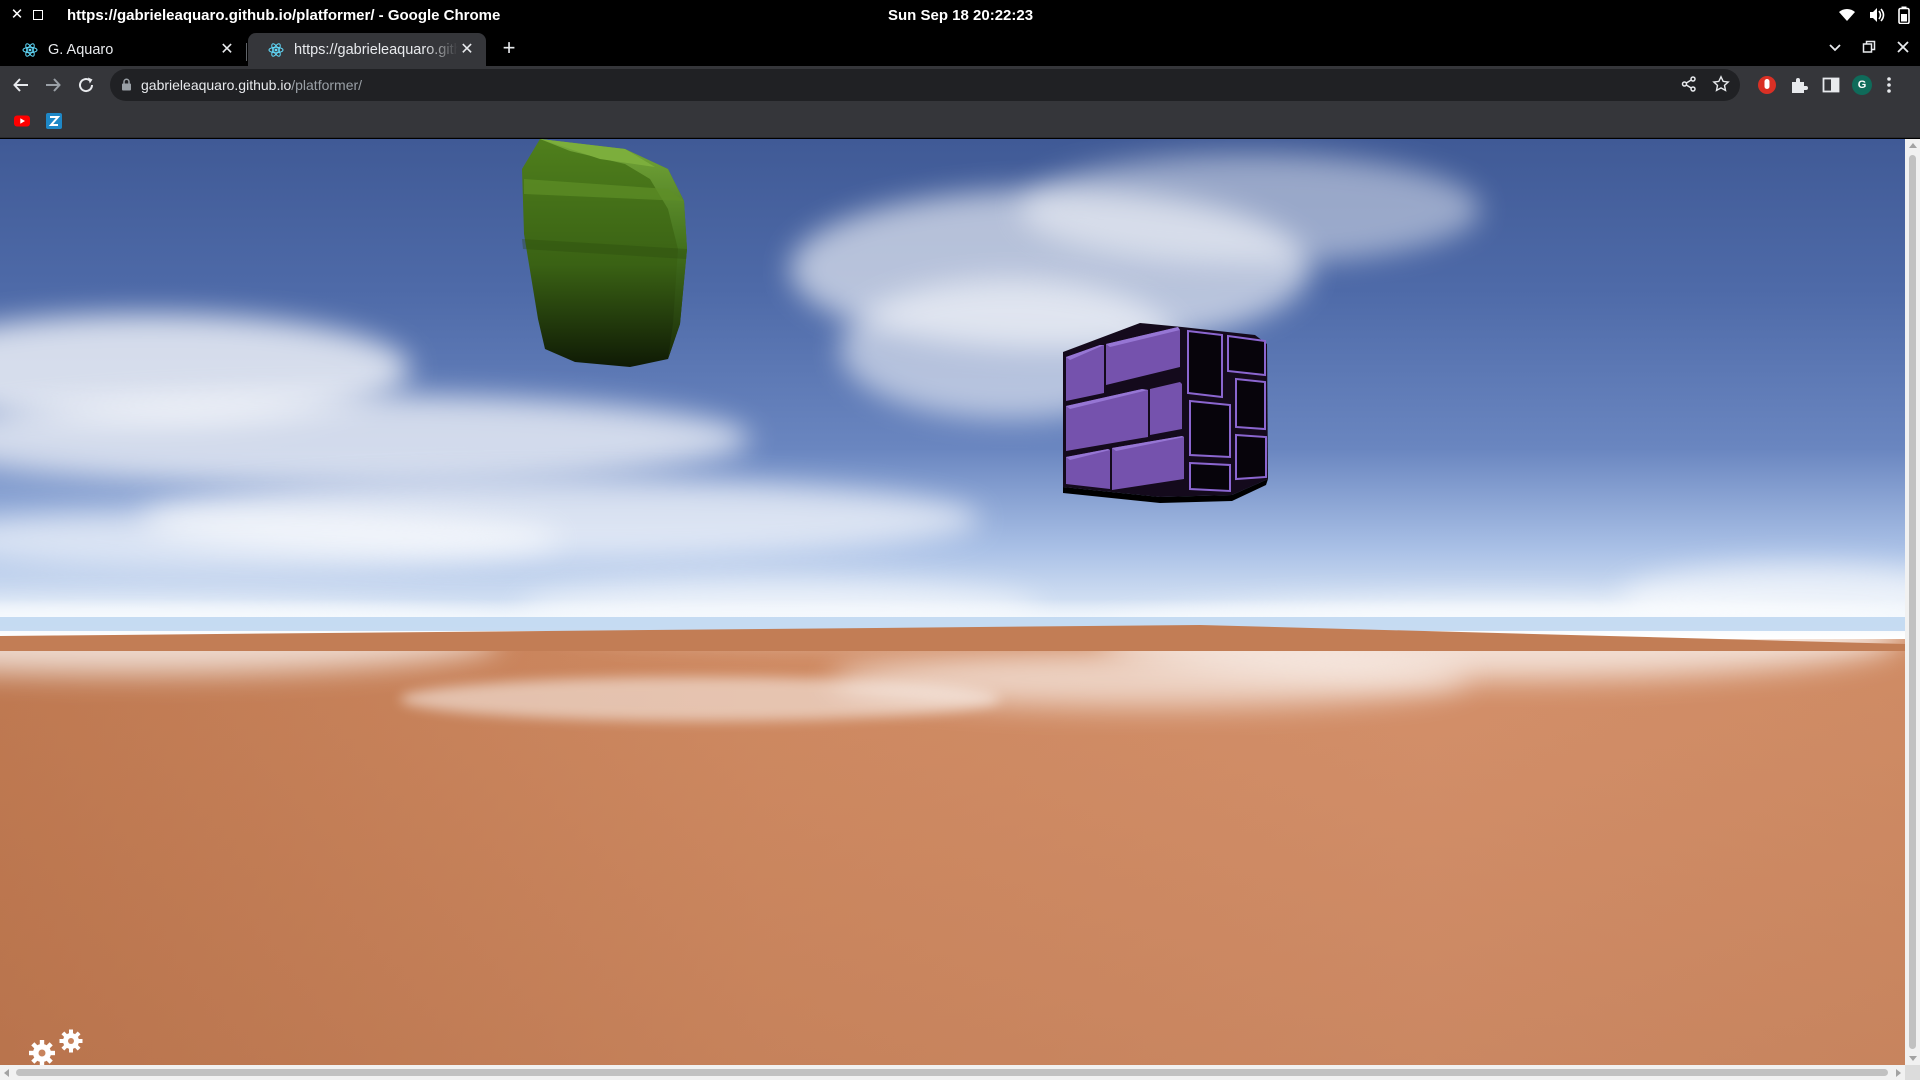  Describe the element at coordinates (58, 1047) in the screenshot. I see `settings-gears-icon` at that location.